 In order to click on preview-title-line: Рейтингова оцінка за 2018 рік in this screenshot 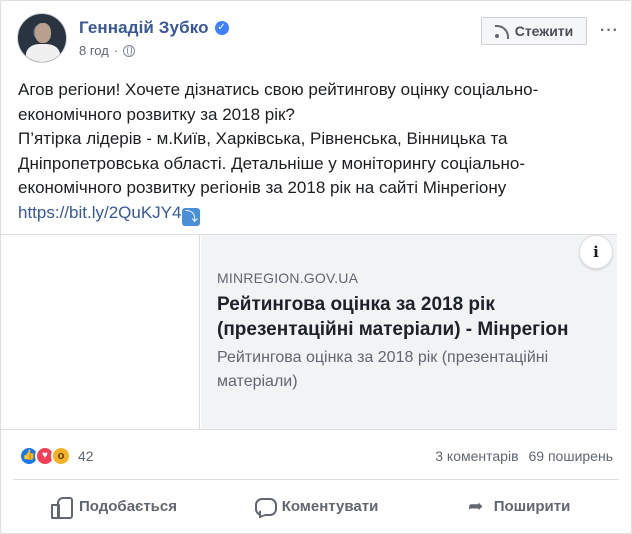, I will do `click(356, 304)`.